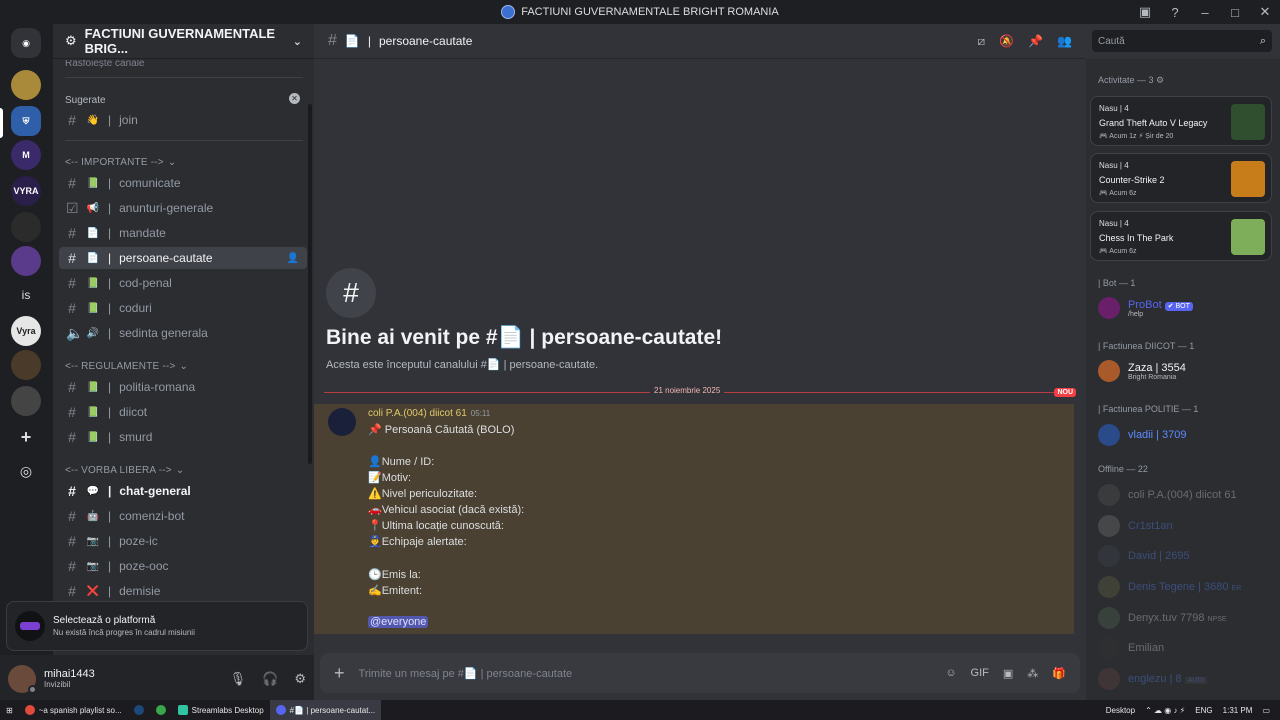 The image size is (1280, 720). What do you see at coordinates (183, 541) in the screenshot?
I see `channel-poze-ic: # 📷 | poze-ic` at bounding box center [183, 541].